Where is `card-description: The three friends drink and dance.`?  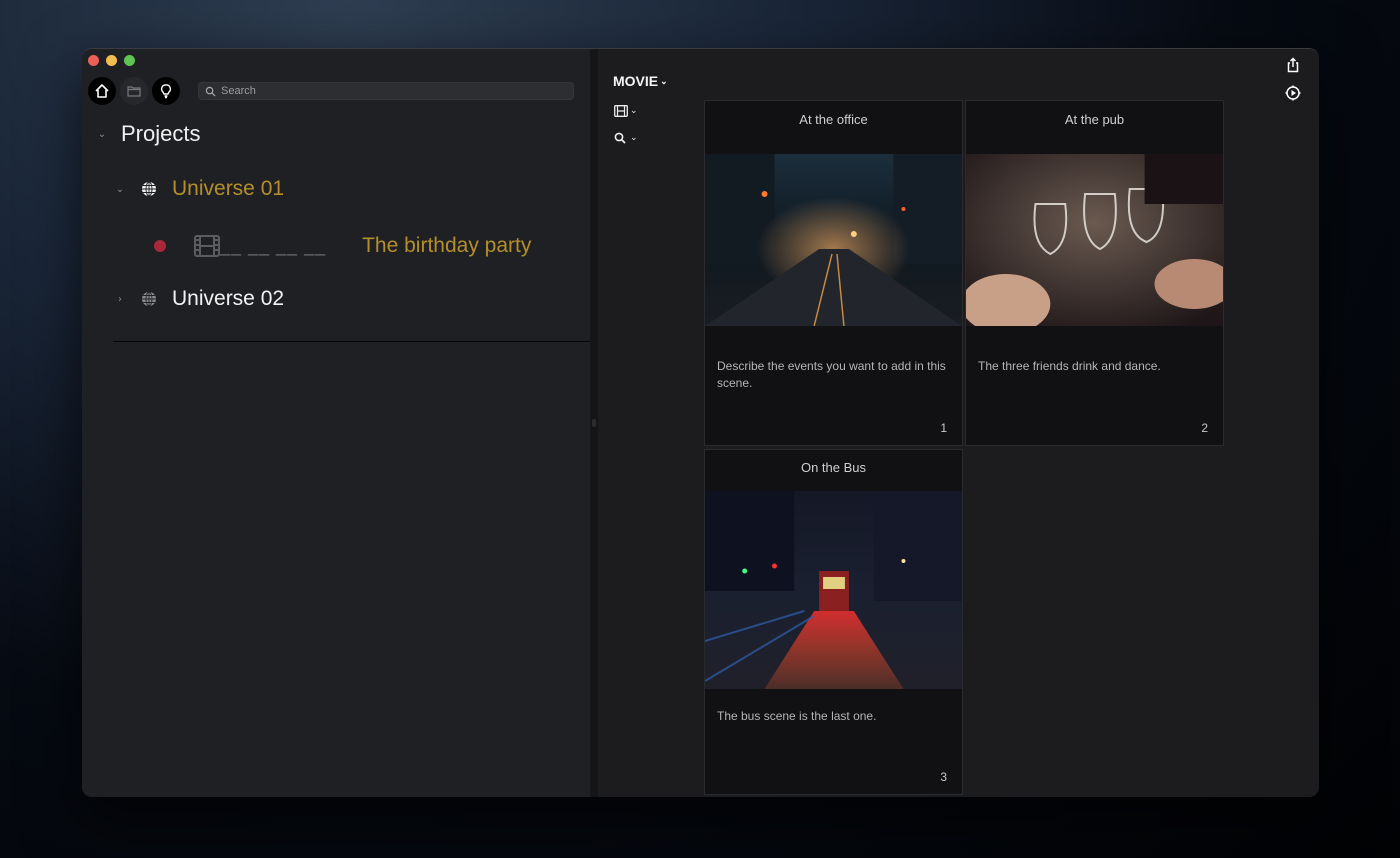 card-description: The three friends drink and dance. is located at coordinates (1069, 366).